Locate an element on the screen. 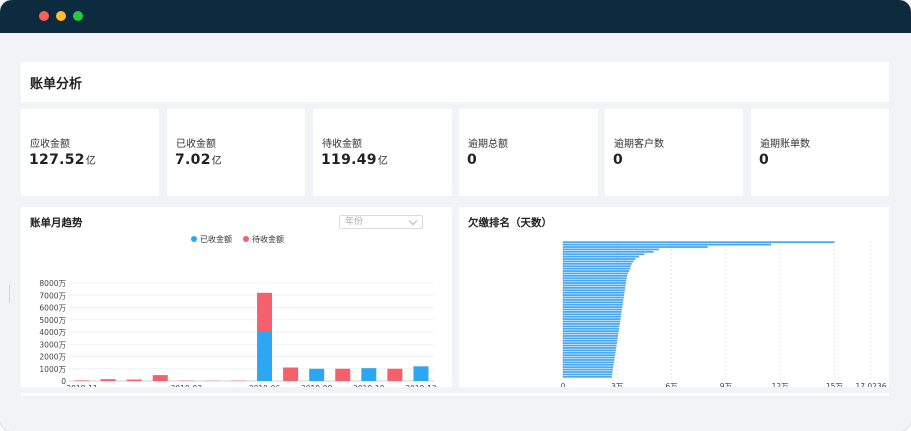 This screenshot has height=431, width=911. x-tick-label: 2019-10 is located at coordinates (369, 385).